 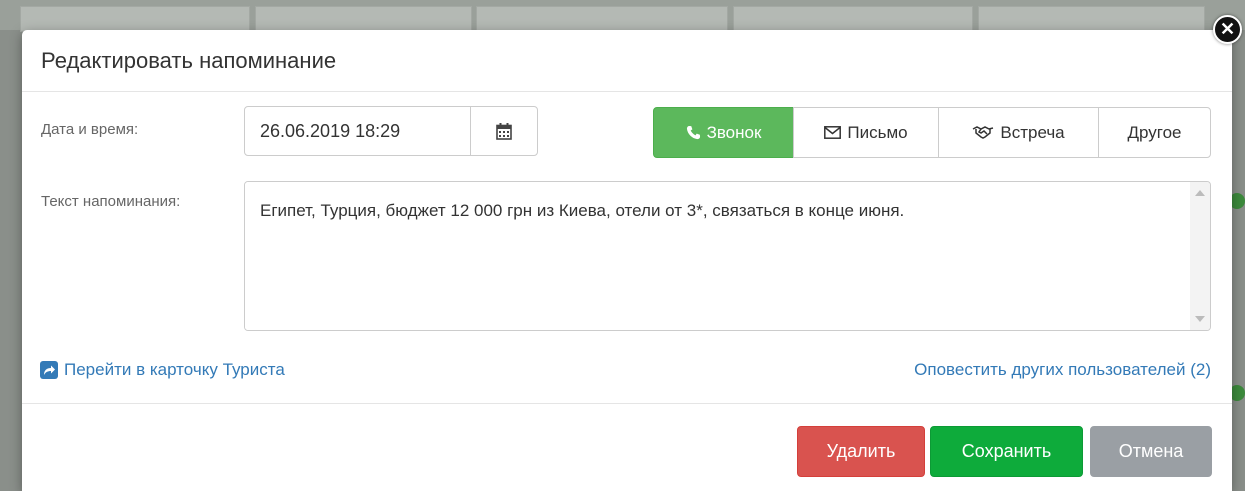 I want to click on type-other-button: Другое, so click(x=1154, y=132).